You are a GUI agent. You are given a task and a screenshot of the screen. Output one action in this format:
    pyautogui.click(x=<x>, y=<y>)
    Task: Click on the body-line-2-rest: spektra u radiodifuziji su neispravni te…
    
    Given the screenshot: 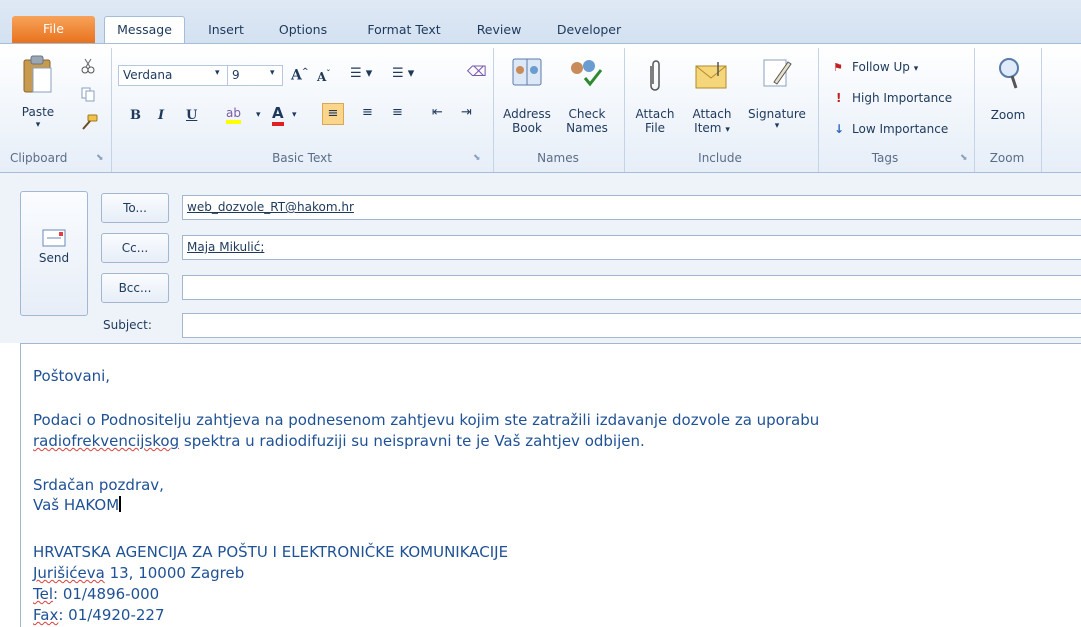 What is the action you would take?
    pyautogui.click(x=412, y=441)
    